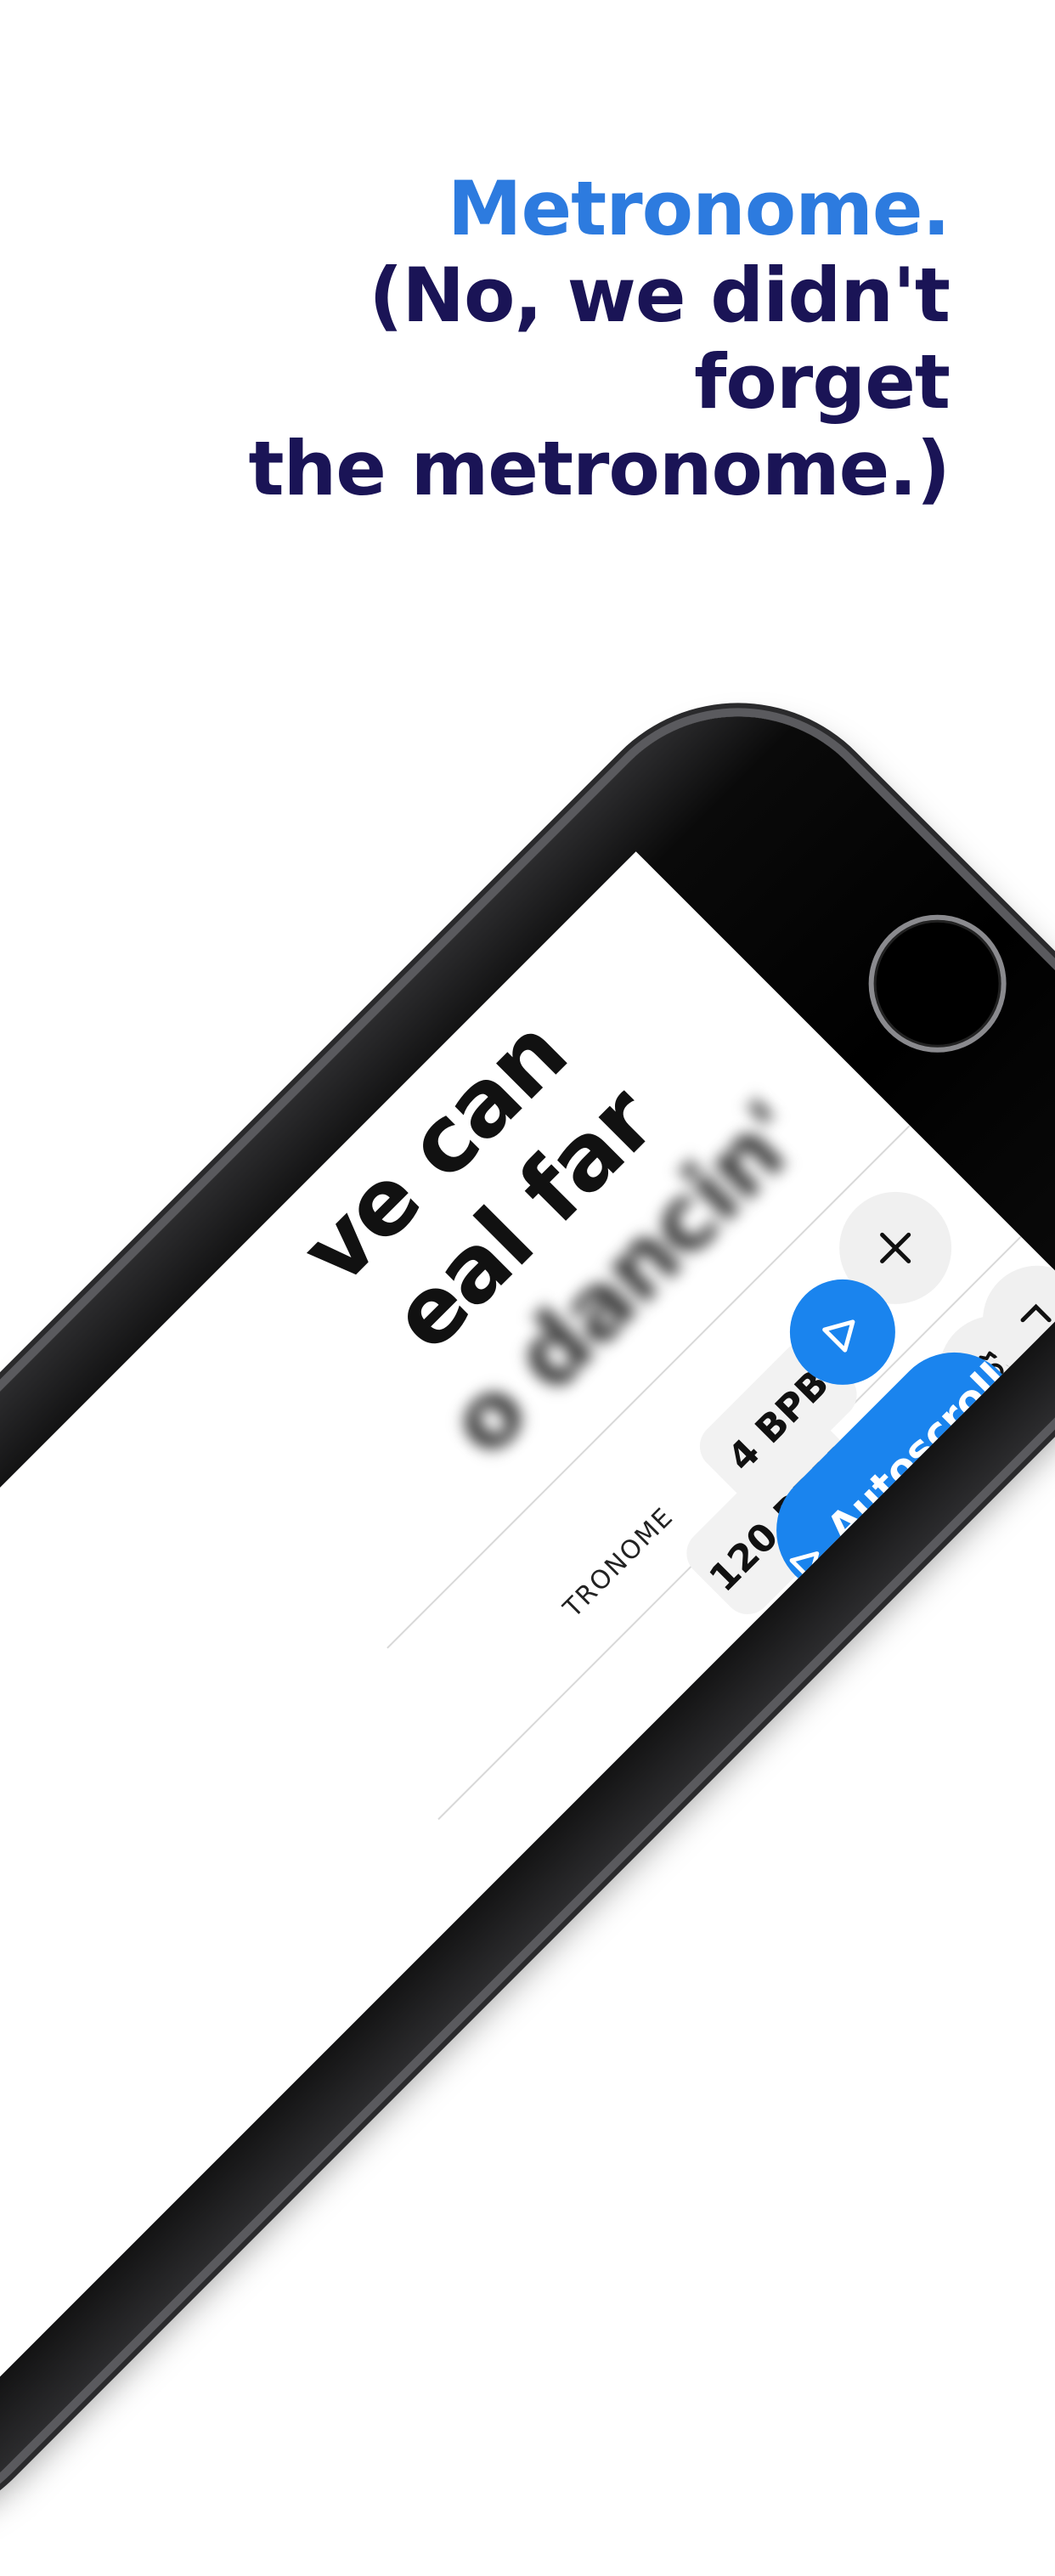 The height and width of the screenshot is (2576, 1055). Describe the element at coordinates (618, 1562) in the screenshot. I see `metronome-label: TRONOME` at that location.